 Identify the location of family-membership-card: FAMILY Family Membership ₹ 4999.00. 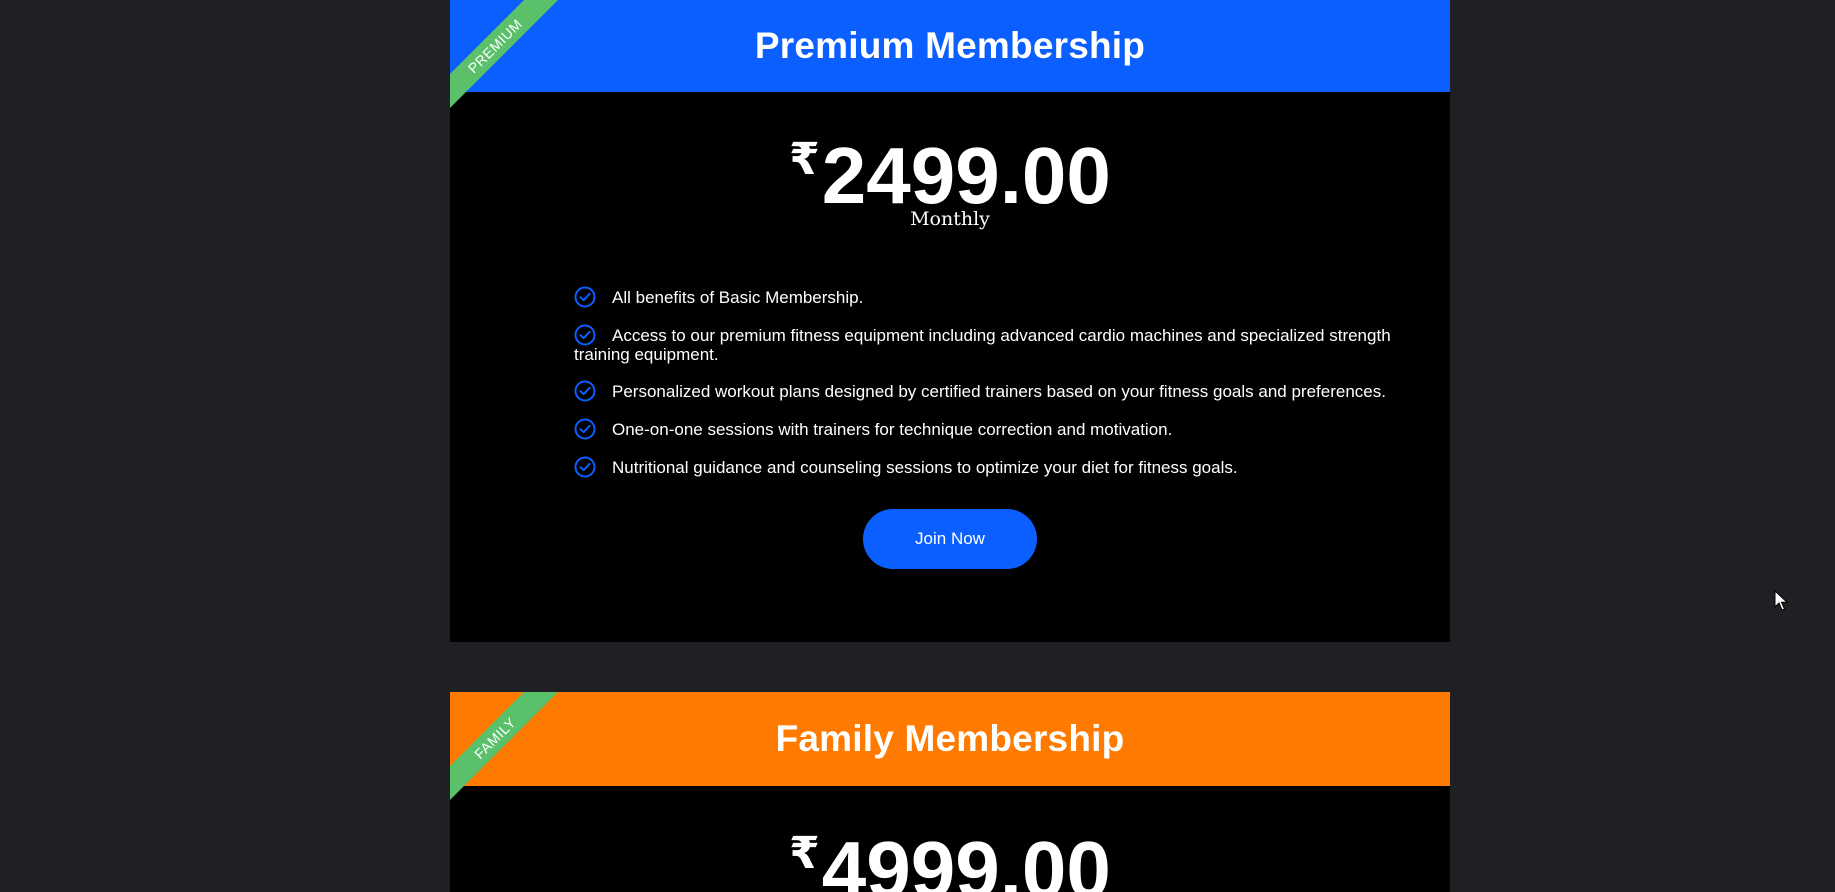
(950, 792).